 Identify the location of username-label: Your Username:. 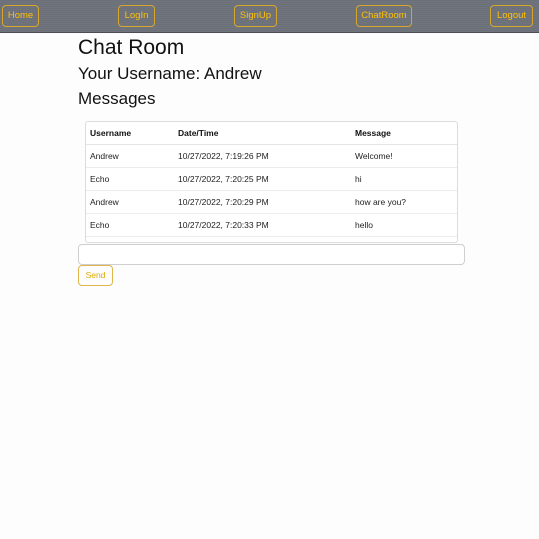
(141, 73).